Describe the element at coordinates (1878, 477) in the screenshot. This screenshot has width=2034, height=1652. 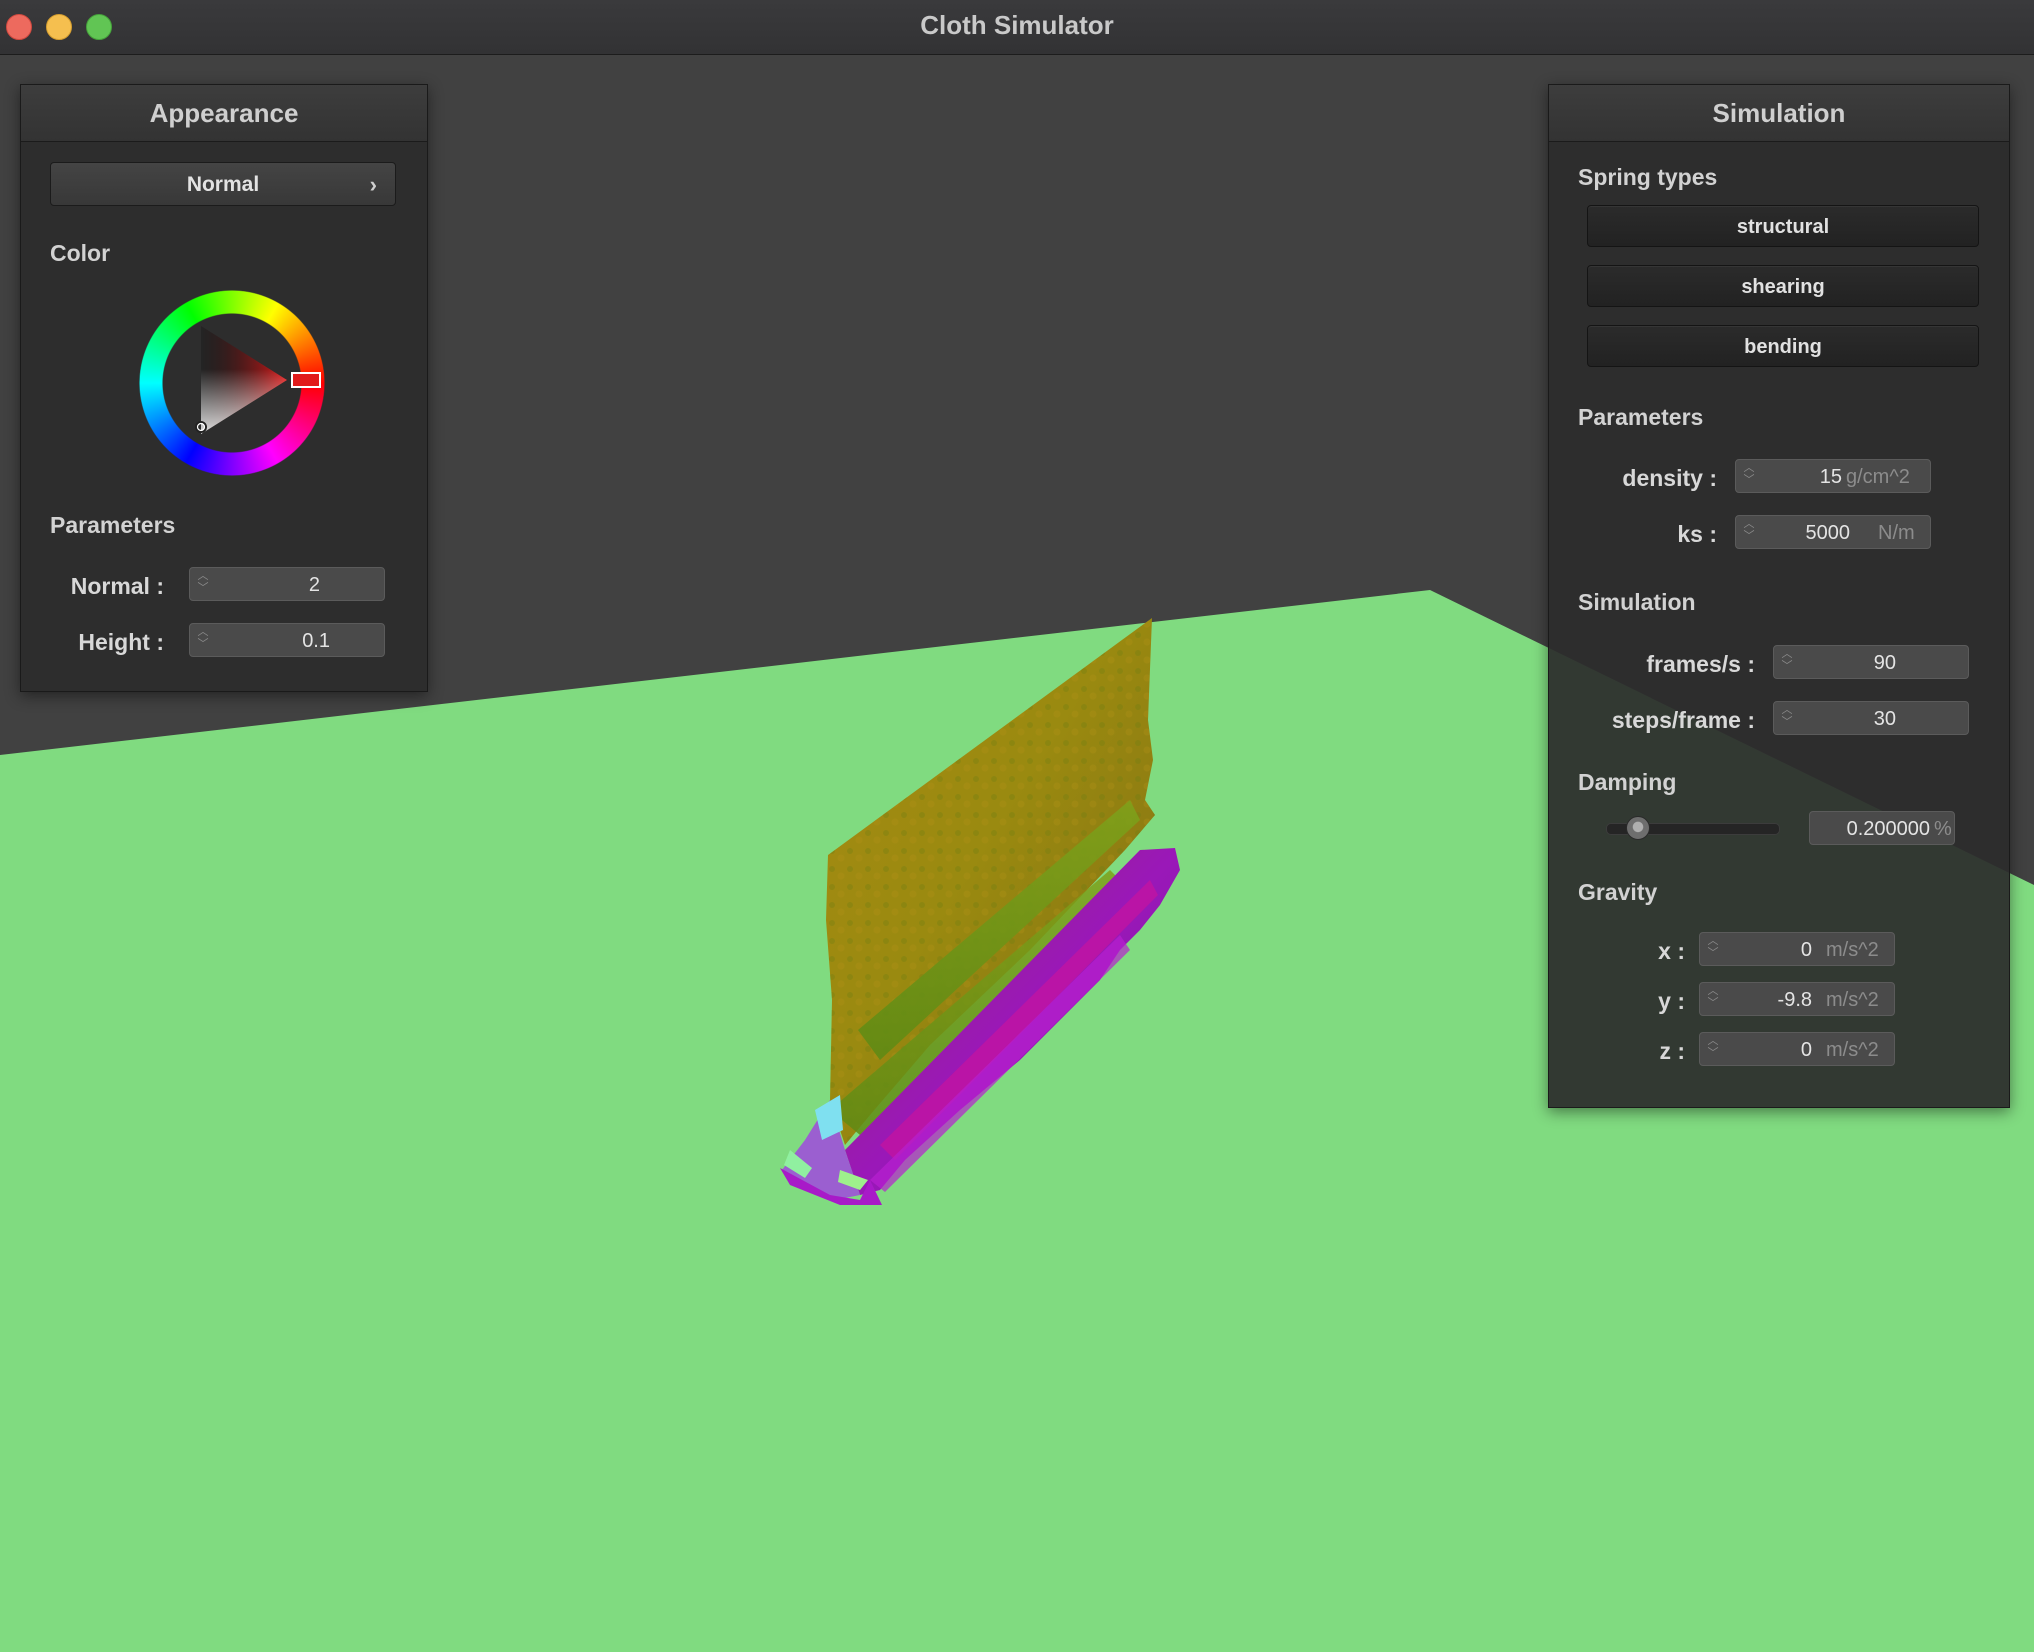
I see `density-unit: g/cm^2` at that location.